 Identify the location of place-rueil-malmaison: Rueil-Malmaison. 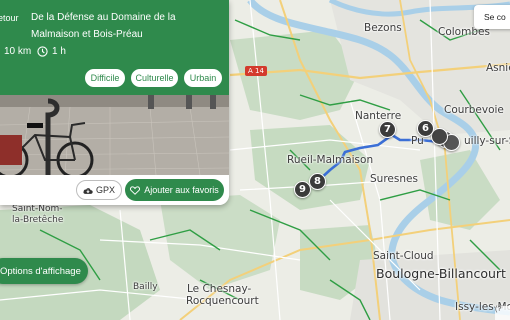
(330, 160).